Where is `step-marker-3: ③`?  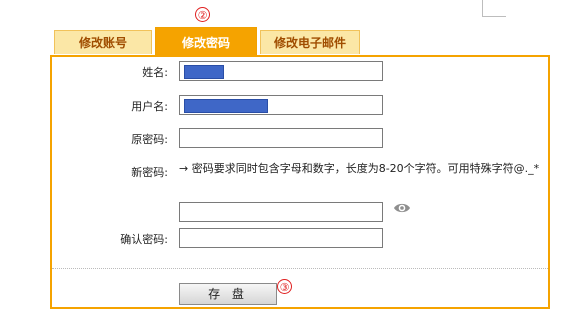 step-marker-3: ③ is located at coordinates (284, 286).